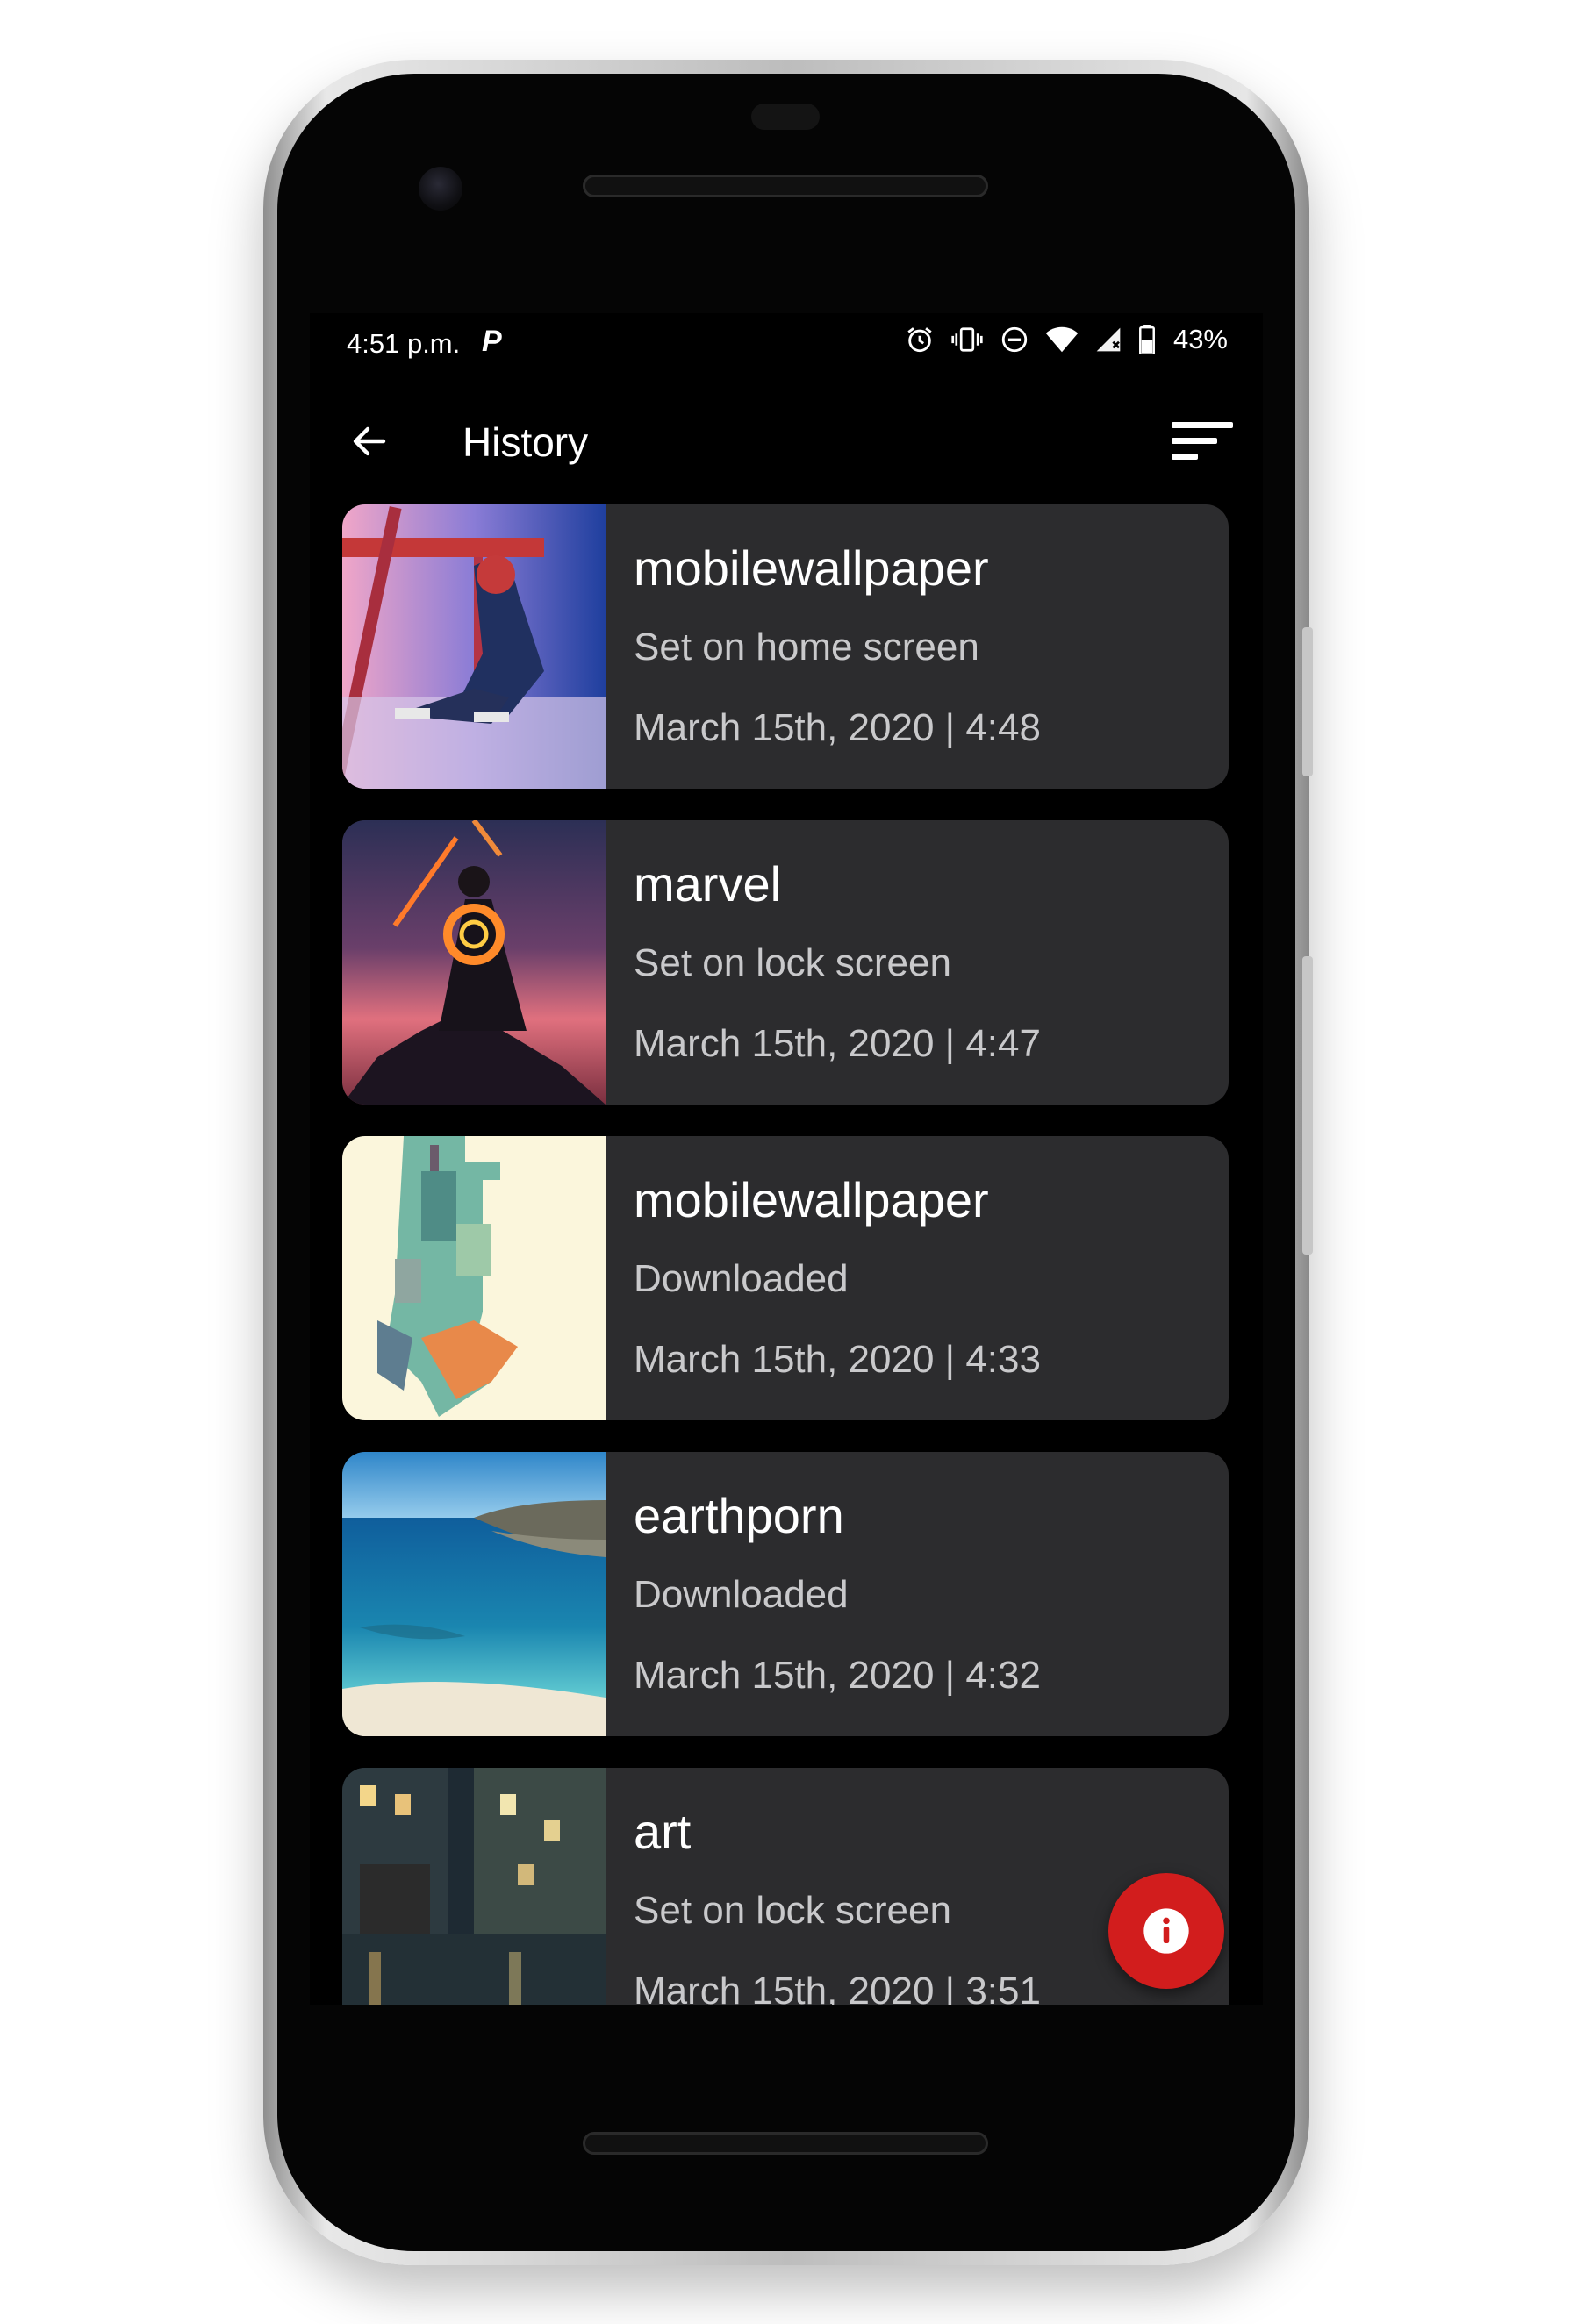  What do you see at coordinates (526, 442) in the screenshot?
I see `page-title: History` at bounding box center [526, 442].